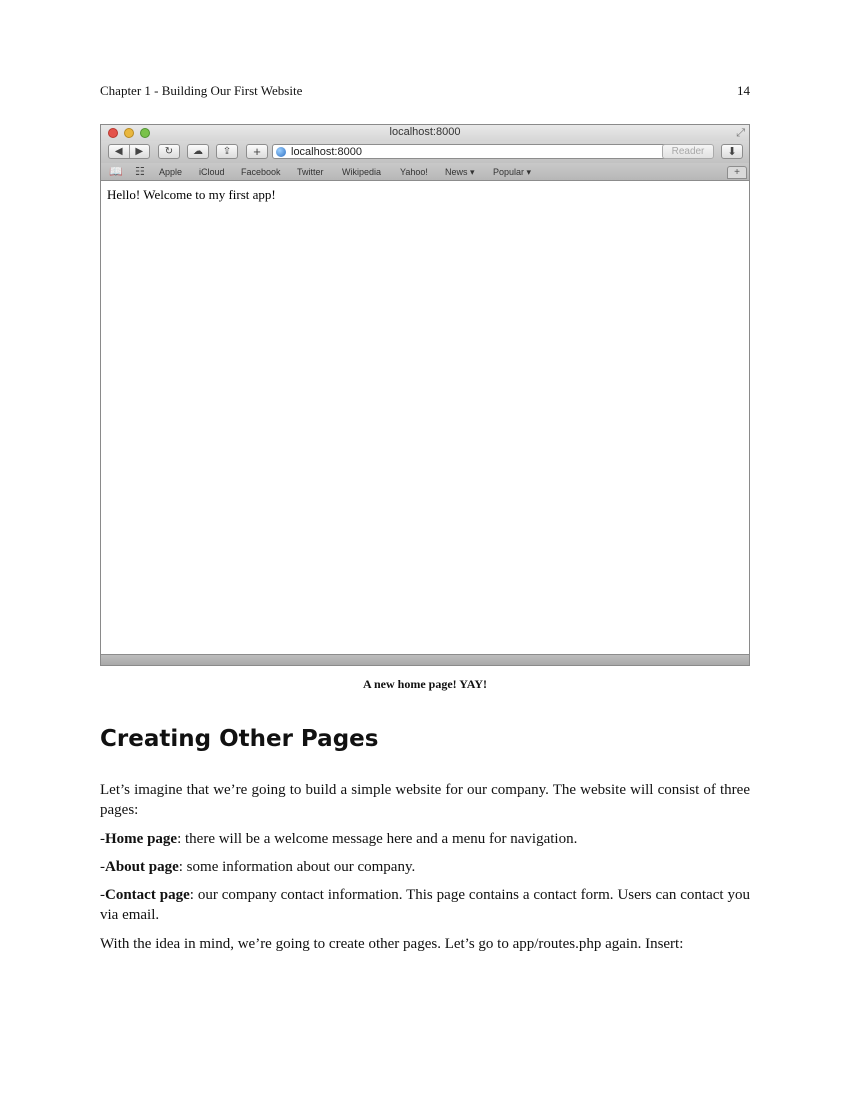 Image resolution: width=850 pixels, height=1100 pixels. Describe the element at coordinates (227, 151) in the screenshot. I see `share-icon: ⇪` at that location.